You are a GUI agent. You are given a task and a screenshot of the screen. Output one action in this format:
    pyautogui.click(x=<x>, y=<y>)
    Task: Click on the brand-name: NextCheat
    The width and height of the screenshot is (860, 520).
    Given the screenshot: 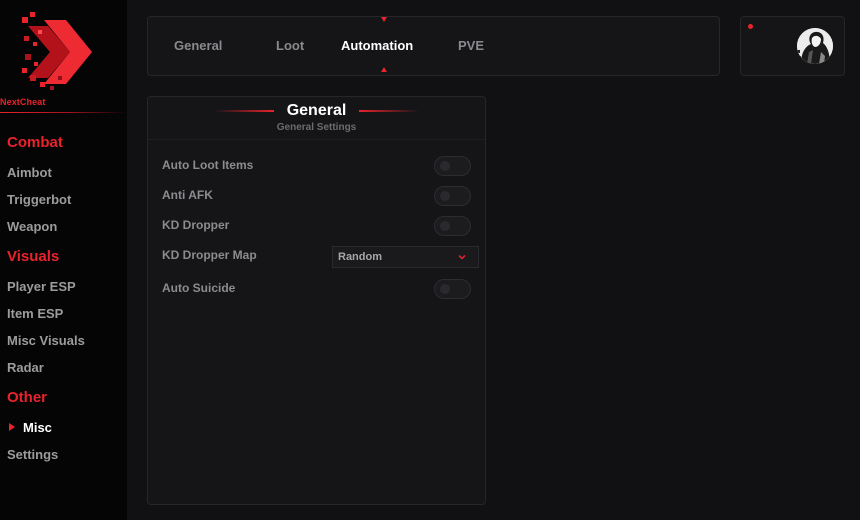 What is the action you would take?
    pyautogui.click(x=23, y=102)
    